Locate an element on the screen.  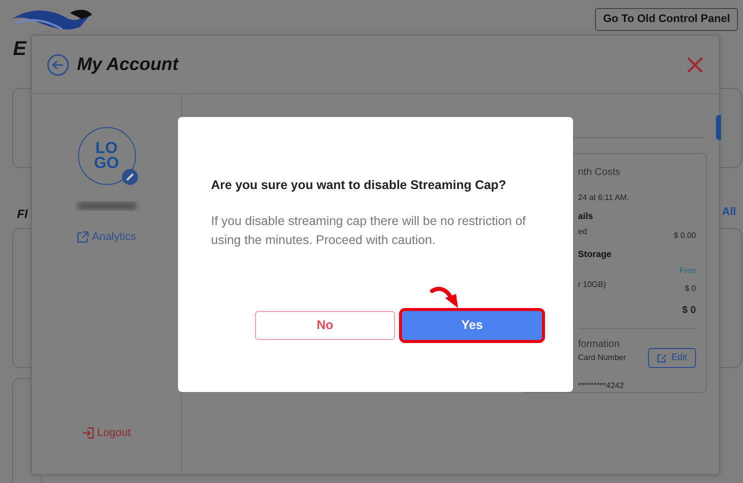
analytics-link: Analytics is located at coordinates (106, 237).